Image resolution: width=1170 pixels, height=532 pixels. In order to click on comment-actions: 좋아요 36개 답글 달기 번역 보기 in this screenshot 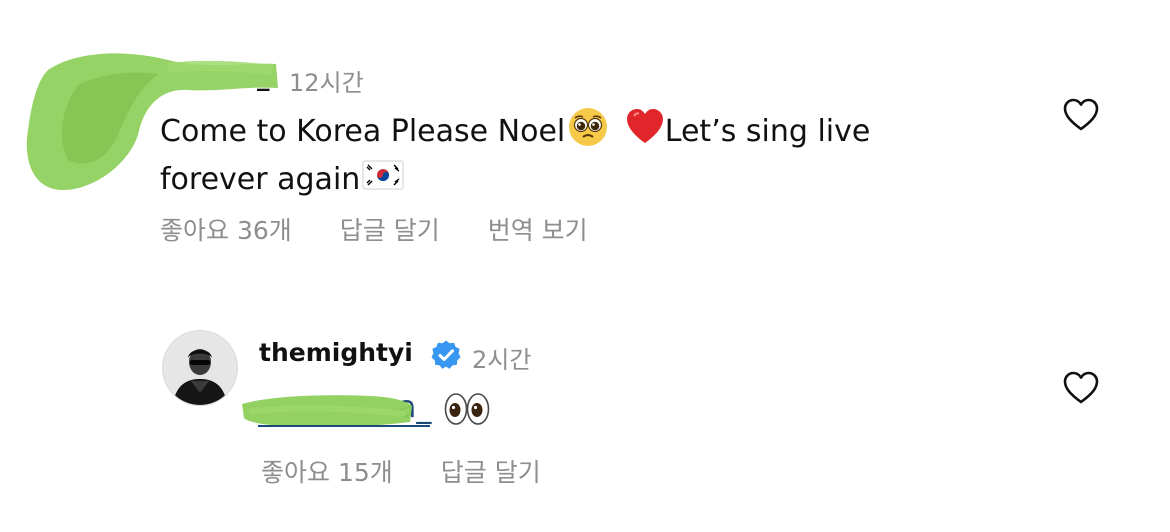, I will do `click(374, 229)`.